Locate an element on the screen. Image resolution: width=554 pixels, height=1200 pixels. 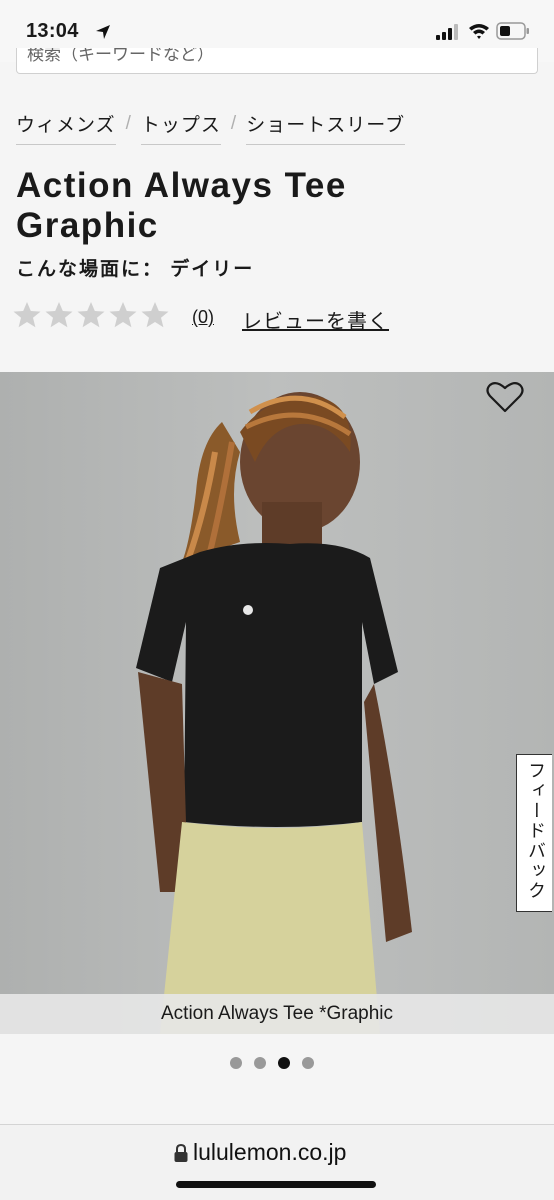
feedback-tab: フィードバック is located at coordinates (534, 833).